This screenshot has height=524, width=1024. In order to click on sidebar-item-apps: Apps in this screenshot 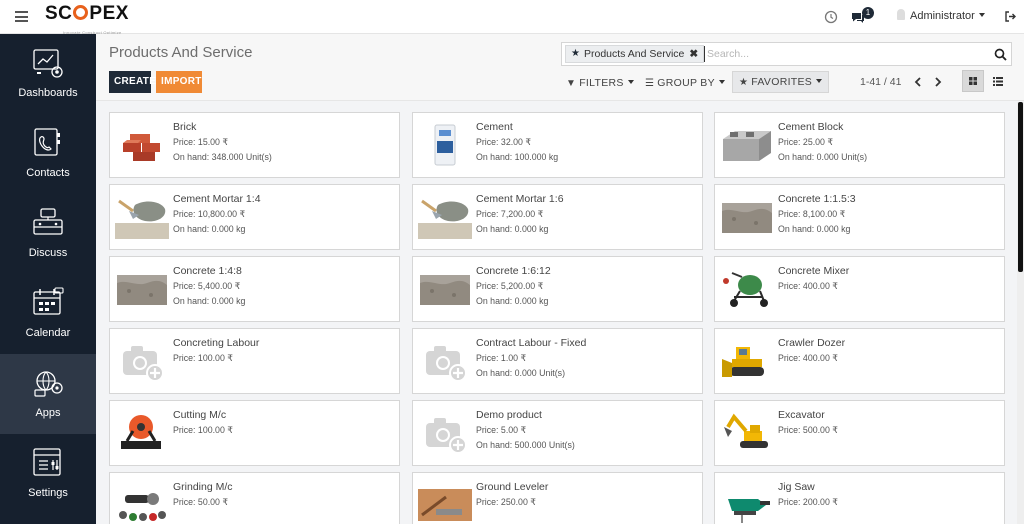, I will do `click(48, 394)`.